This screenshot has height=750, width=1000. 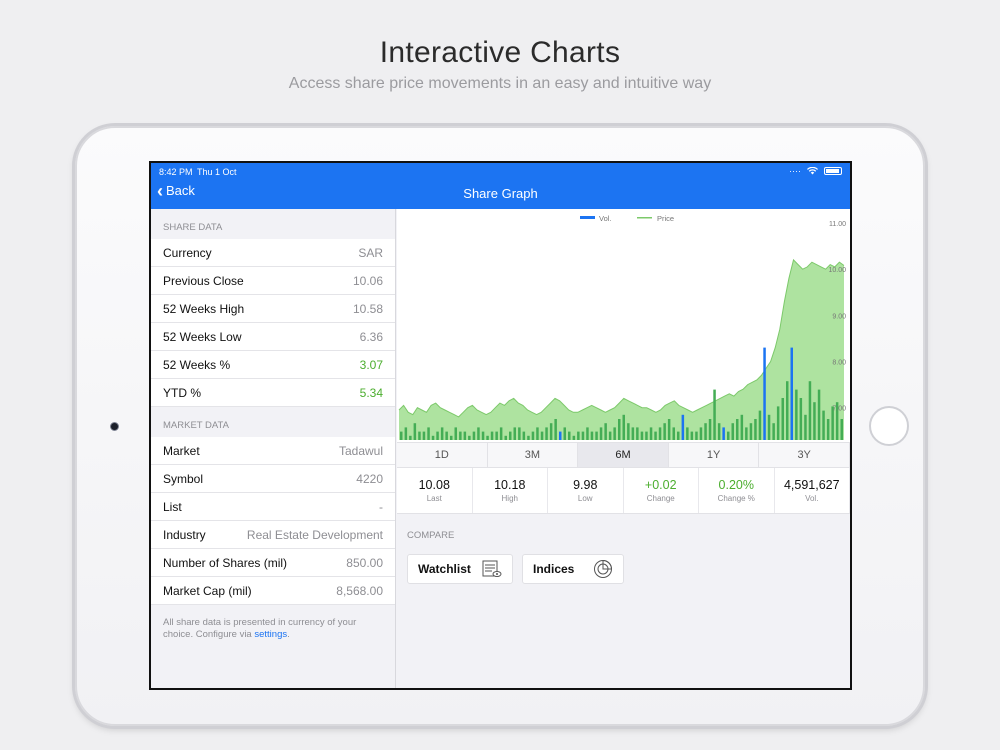 I want to click on stat-last: 10.08 Last, so click(x=435, y=490).